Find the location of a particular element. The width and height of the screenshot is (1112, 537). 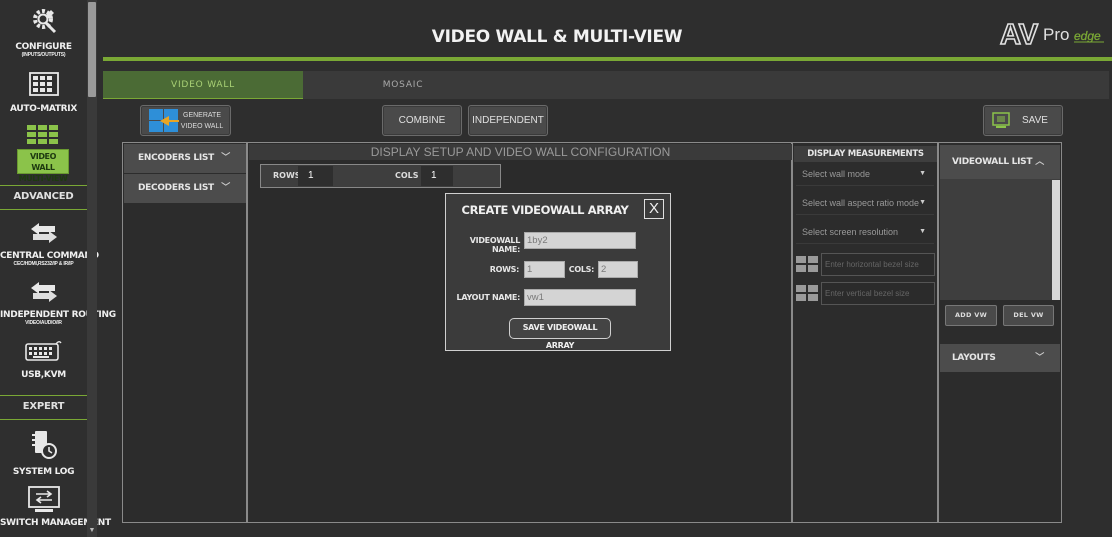

wall-mode-select: Select wall mode ▼ is located at coordinates (865, 174).